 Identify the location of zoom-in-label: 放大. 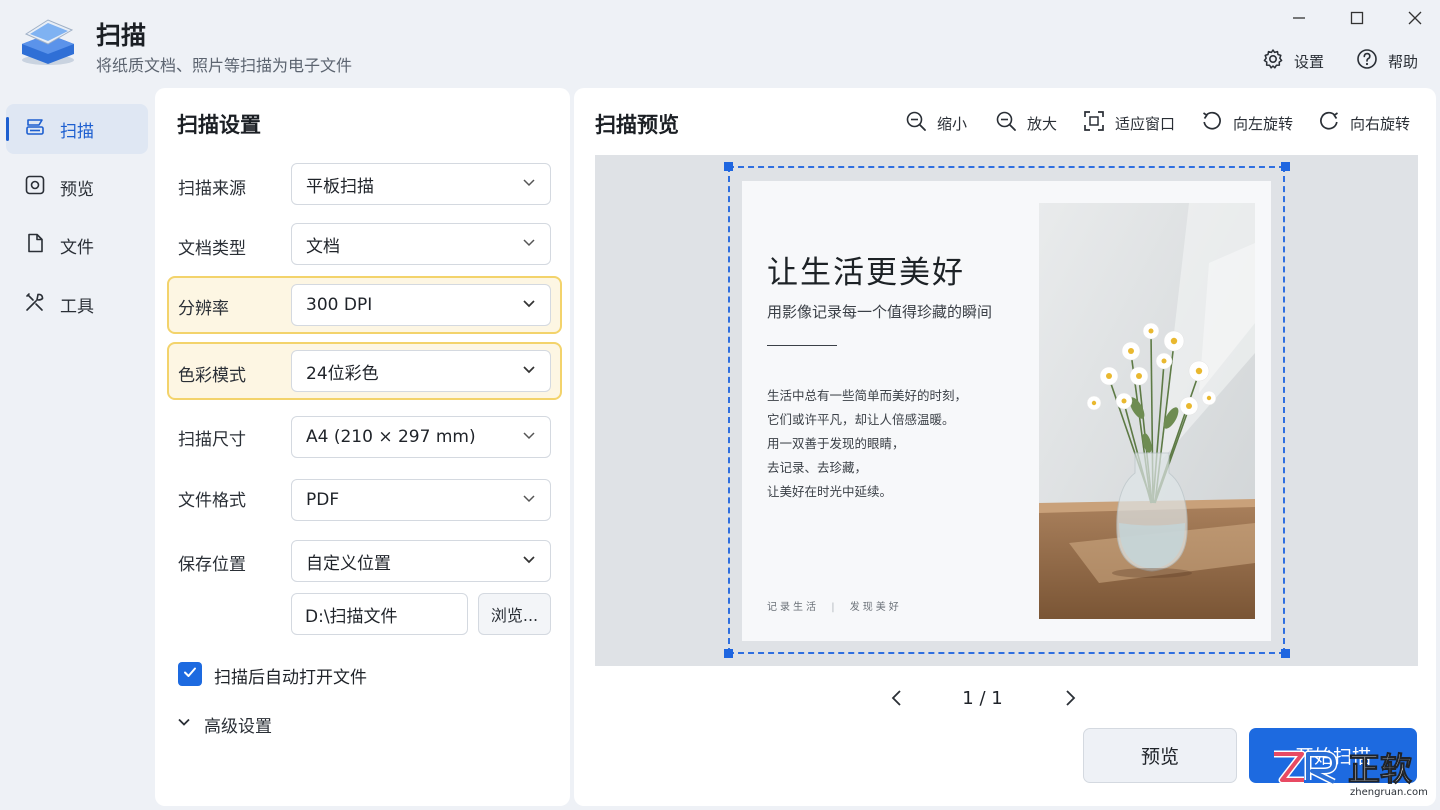
(1042, 123).